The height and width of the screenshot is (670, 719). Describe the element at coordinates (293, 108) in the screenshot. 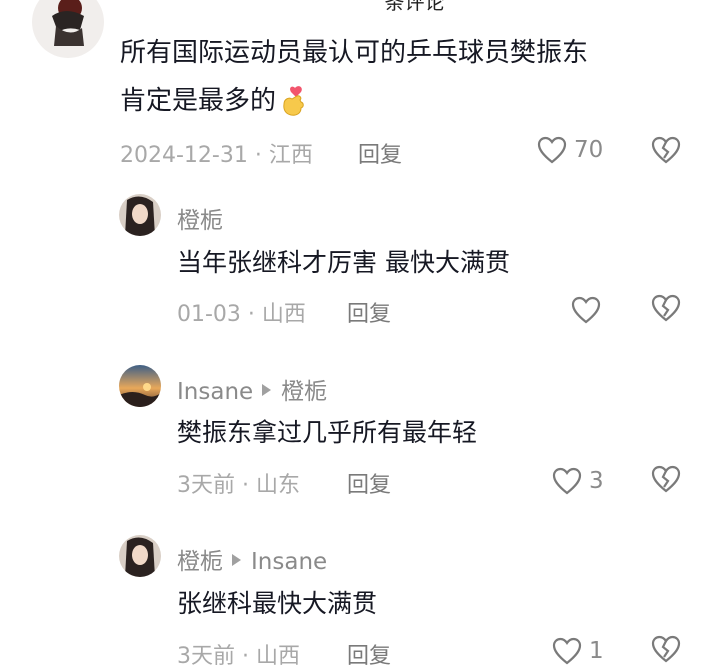

I see `finger-heart-emoji` at that location.